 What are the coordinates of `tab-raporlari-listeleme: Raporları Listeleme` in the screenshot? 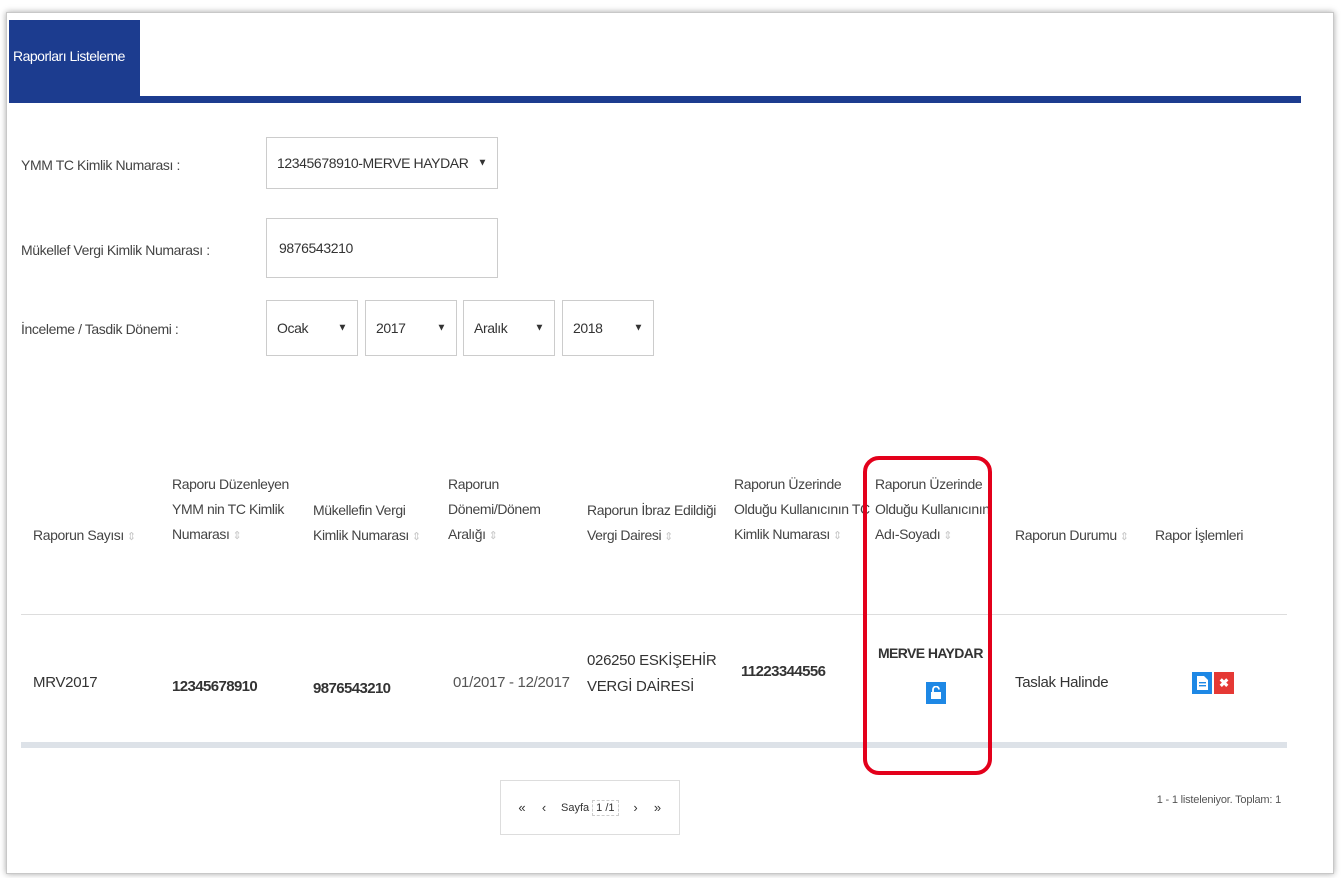 It's located at (74, 58).